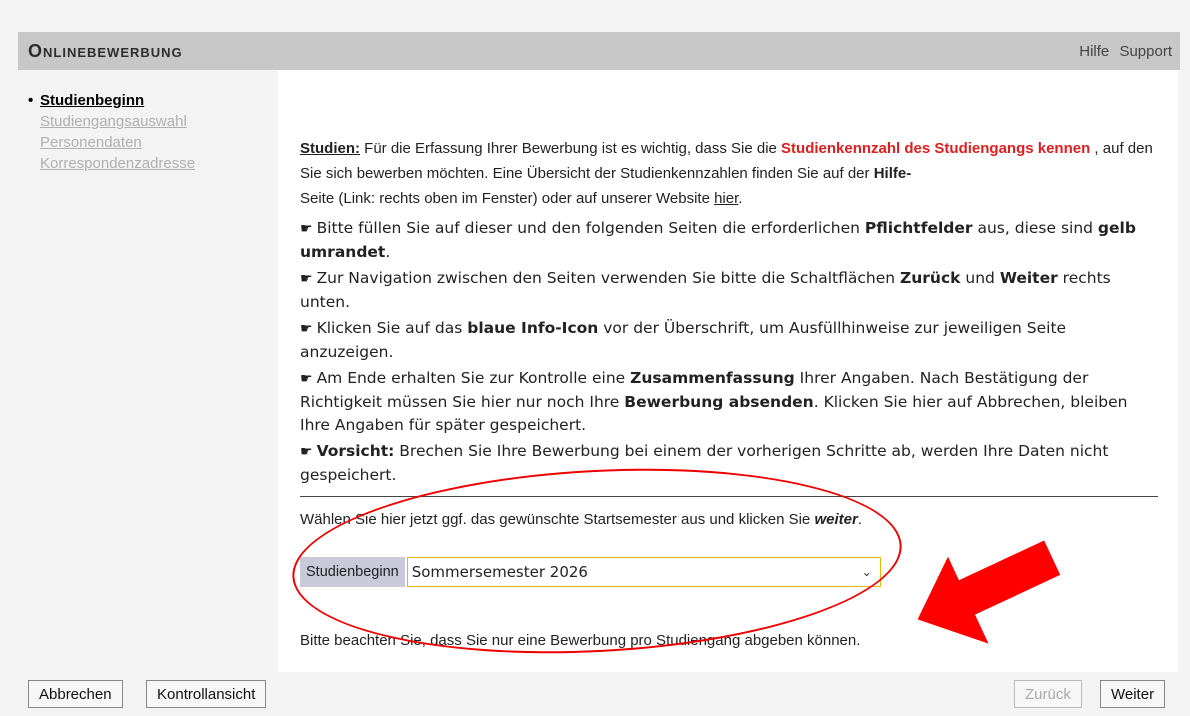  Describe the element at coordinates (1048, 694) in the screenshot. I see `back-button: Zurück` at that location.